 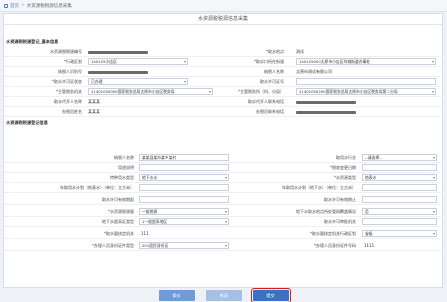 What do you see at coordinates (224, 52) in the screenshot?
I see `basic-row-1: 水资源税税源编号 *取水地点 测试` at bounding box center [224, 52].